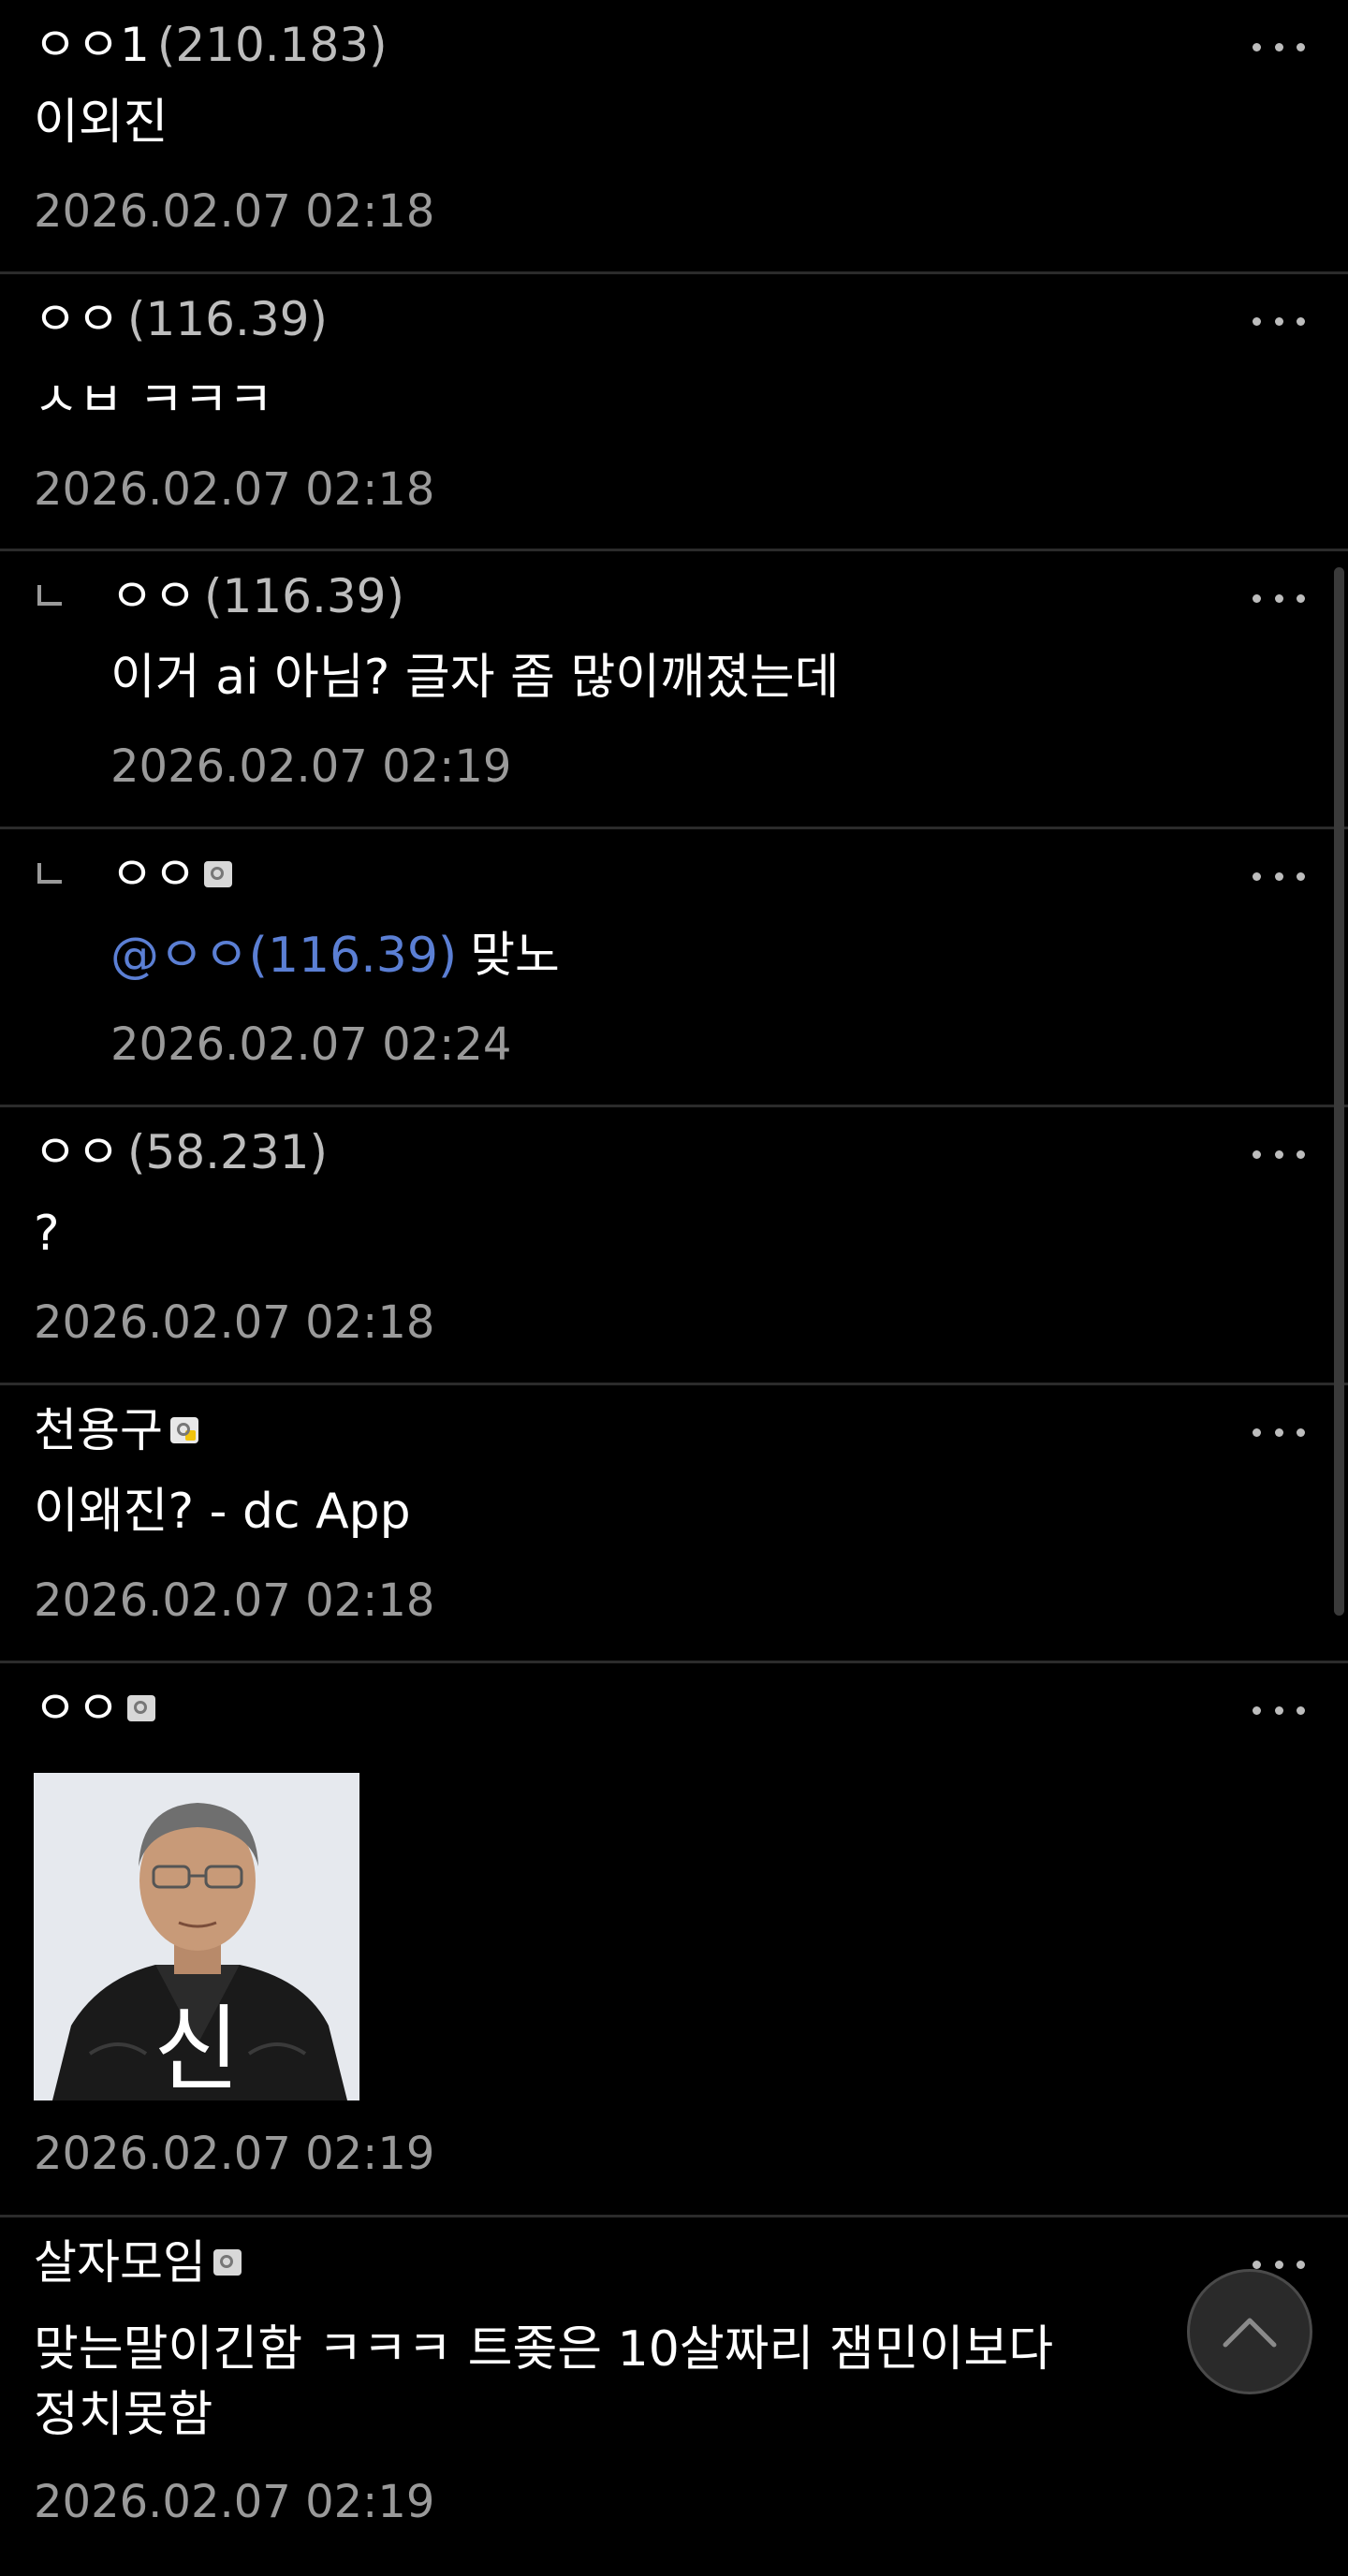  I want to click on comment-item: ㅇㅇ (116.39) ㅅㅂ ㅋㅋㅋ 2026.02.07 02:18, so click(674, 412).